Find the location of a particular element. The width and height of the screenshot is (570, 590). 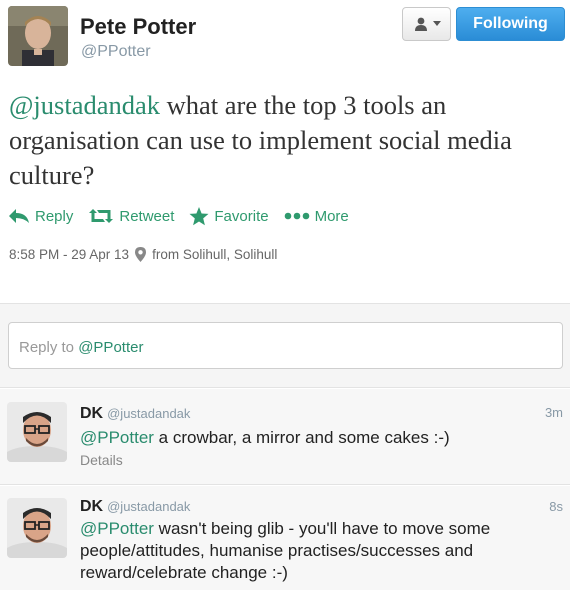

more-label: More is located at coordinates (331, 216).